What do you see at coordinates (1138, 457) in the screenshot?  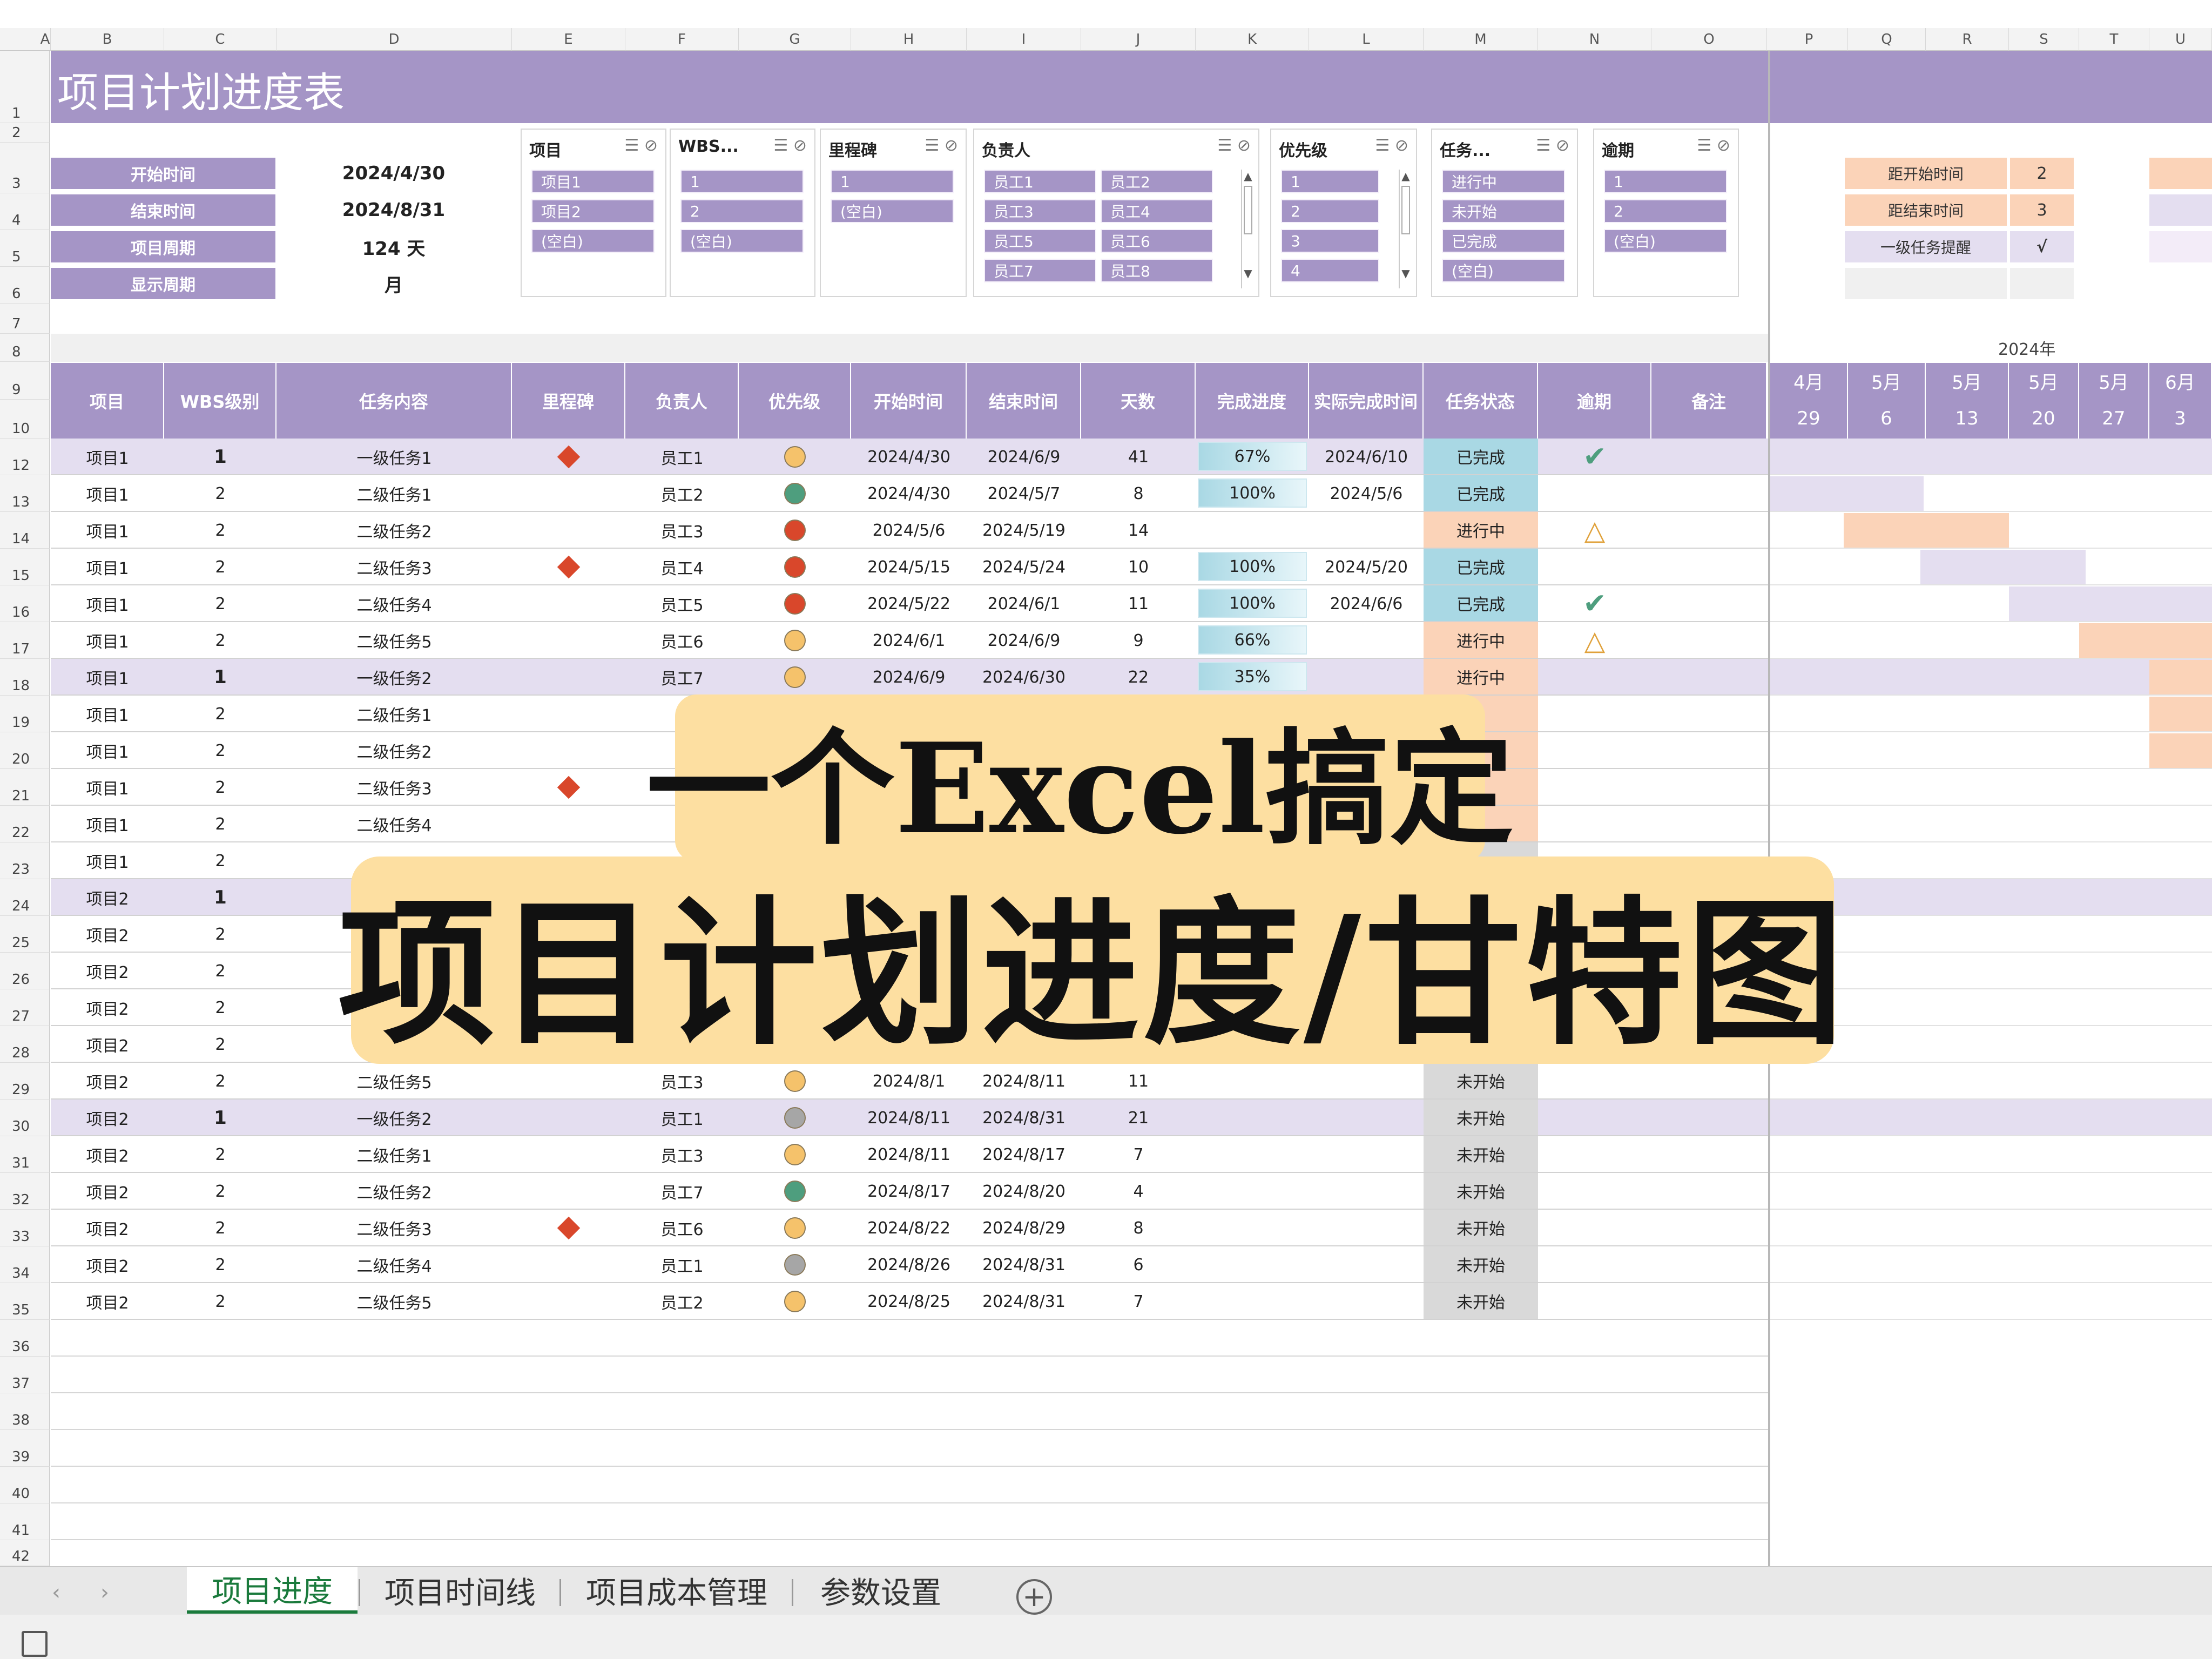 I see `days-cell: 41` at bounding box center [1138, 457].